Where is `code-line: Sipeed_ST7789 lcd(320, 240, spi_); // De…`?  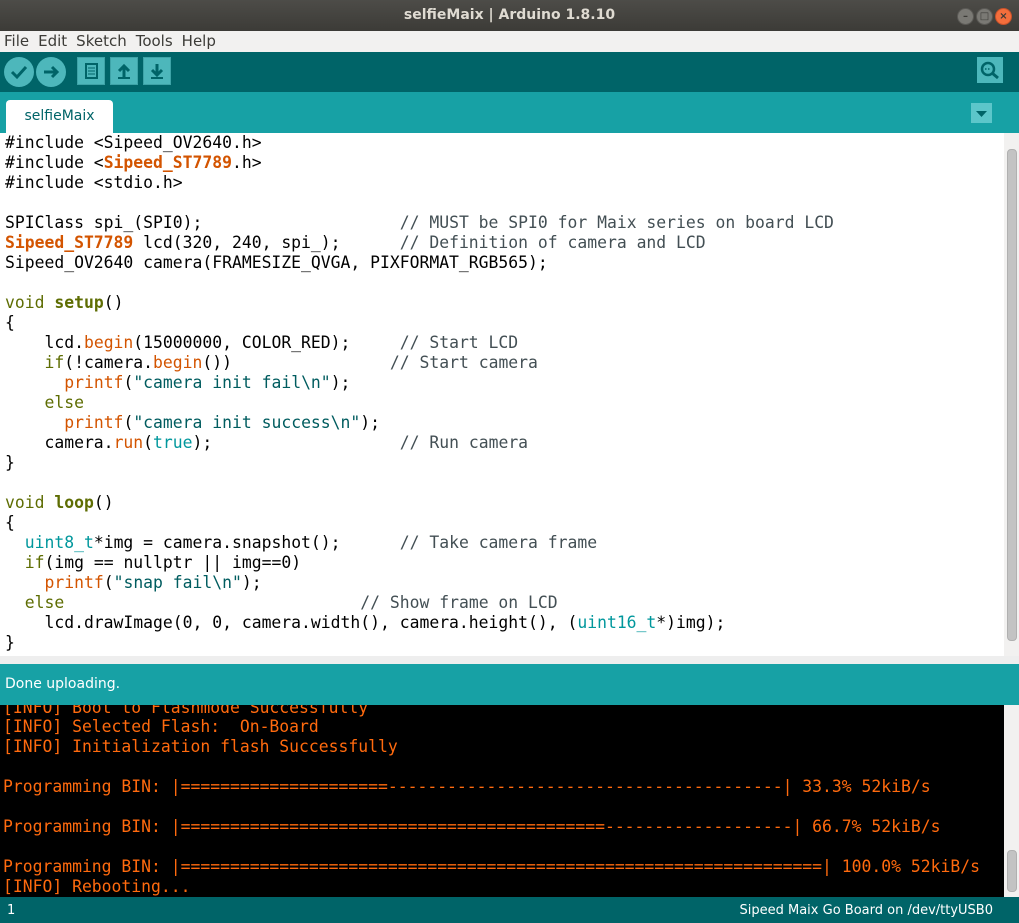
code-line: Sipeed_ST7789 lcd(320, 240, spi_); // De… is located at coordinates (355, 242).